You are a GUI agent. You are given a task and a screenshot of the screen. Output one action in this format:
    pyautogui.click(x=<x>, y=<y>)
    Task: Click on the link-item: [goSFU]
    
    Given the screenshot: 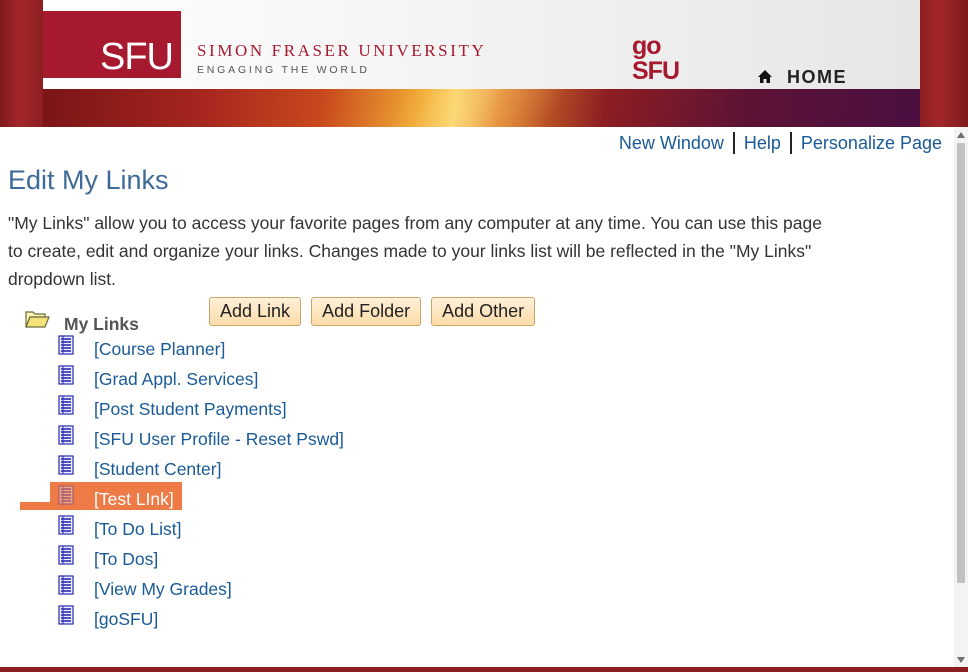 What is the action you would take?
    pyautogui.click(x=250, y=620)
    